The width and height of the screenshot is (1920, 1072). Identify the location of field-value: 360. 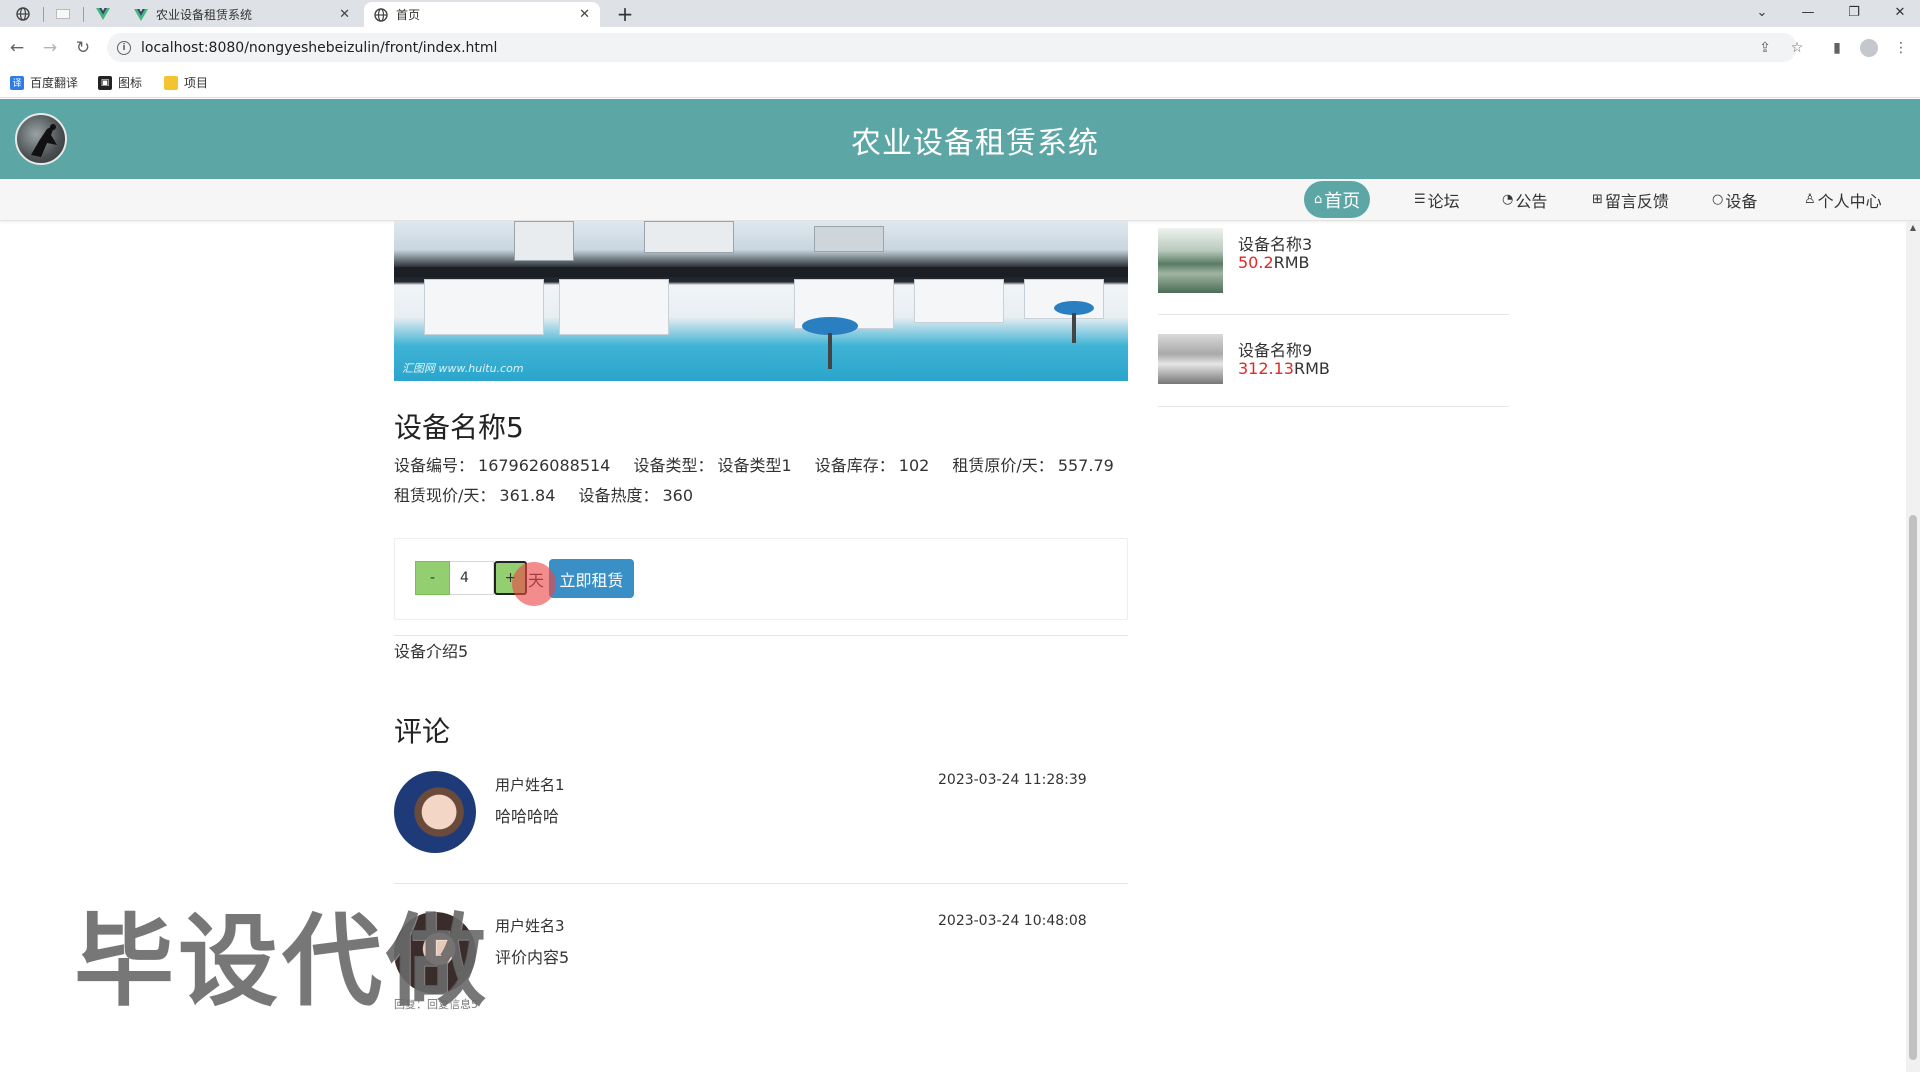
(678, 495).